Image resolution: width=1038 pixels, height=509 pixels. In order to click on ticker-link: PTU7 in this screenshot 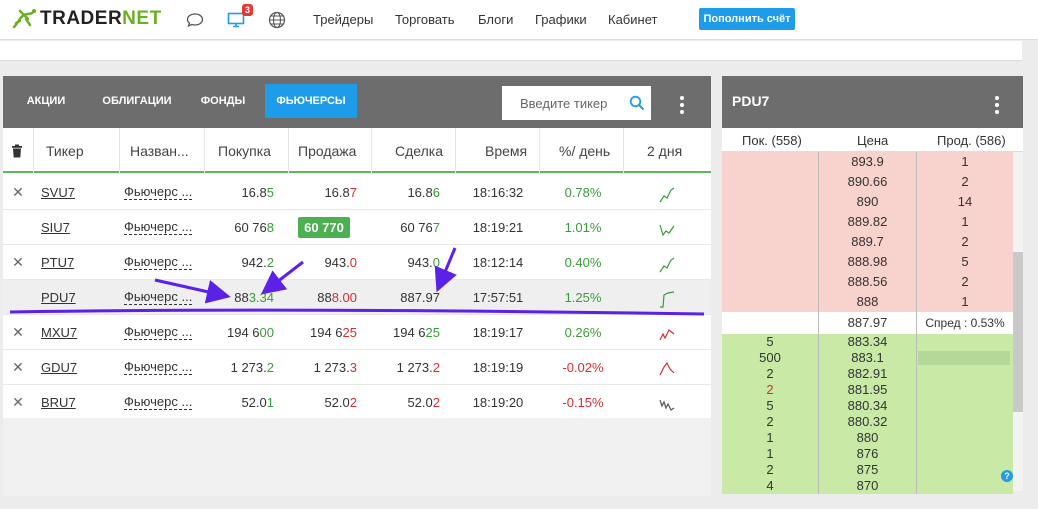, I will do `click(57, 262)`.